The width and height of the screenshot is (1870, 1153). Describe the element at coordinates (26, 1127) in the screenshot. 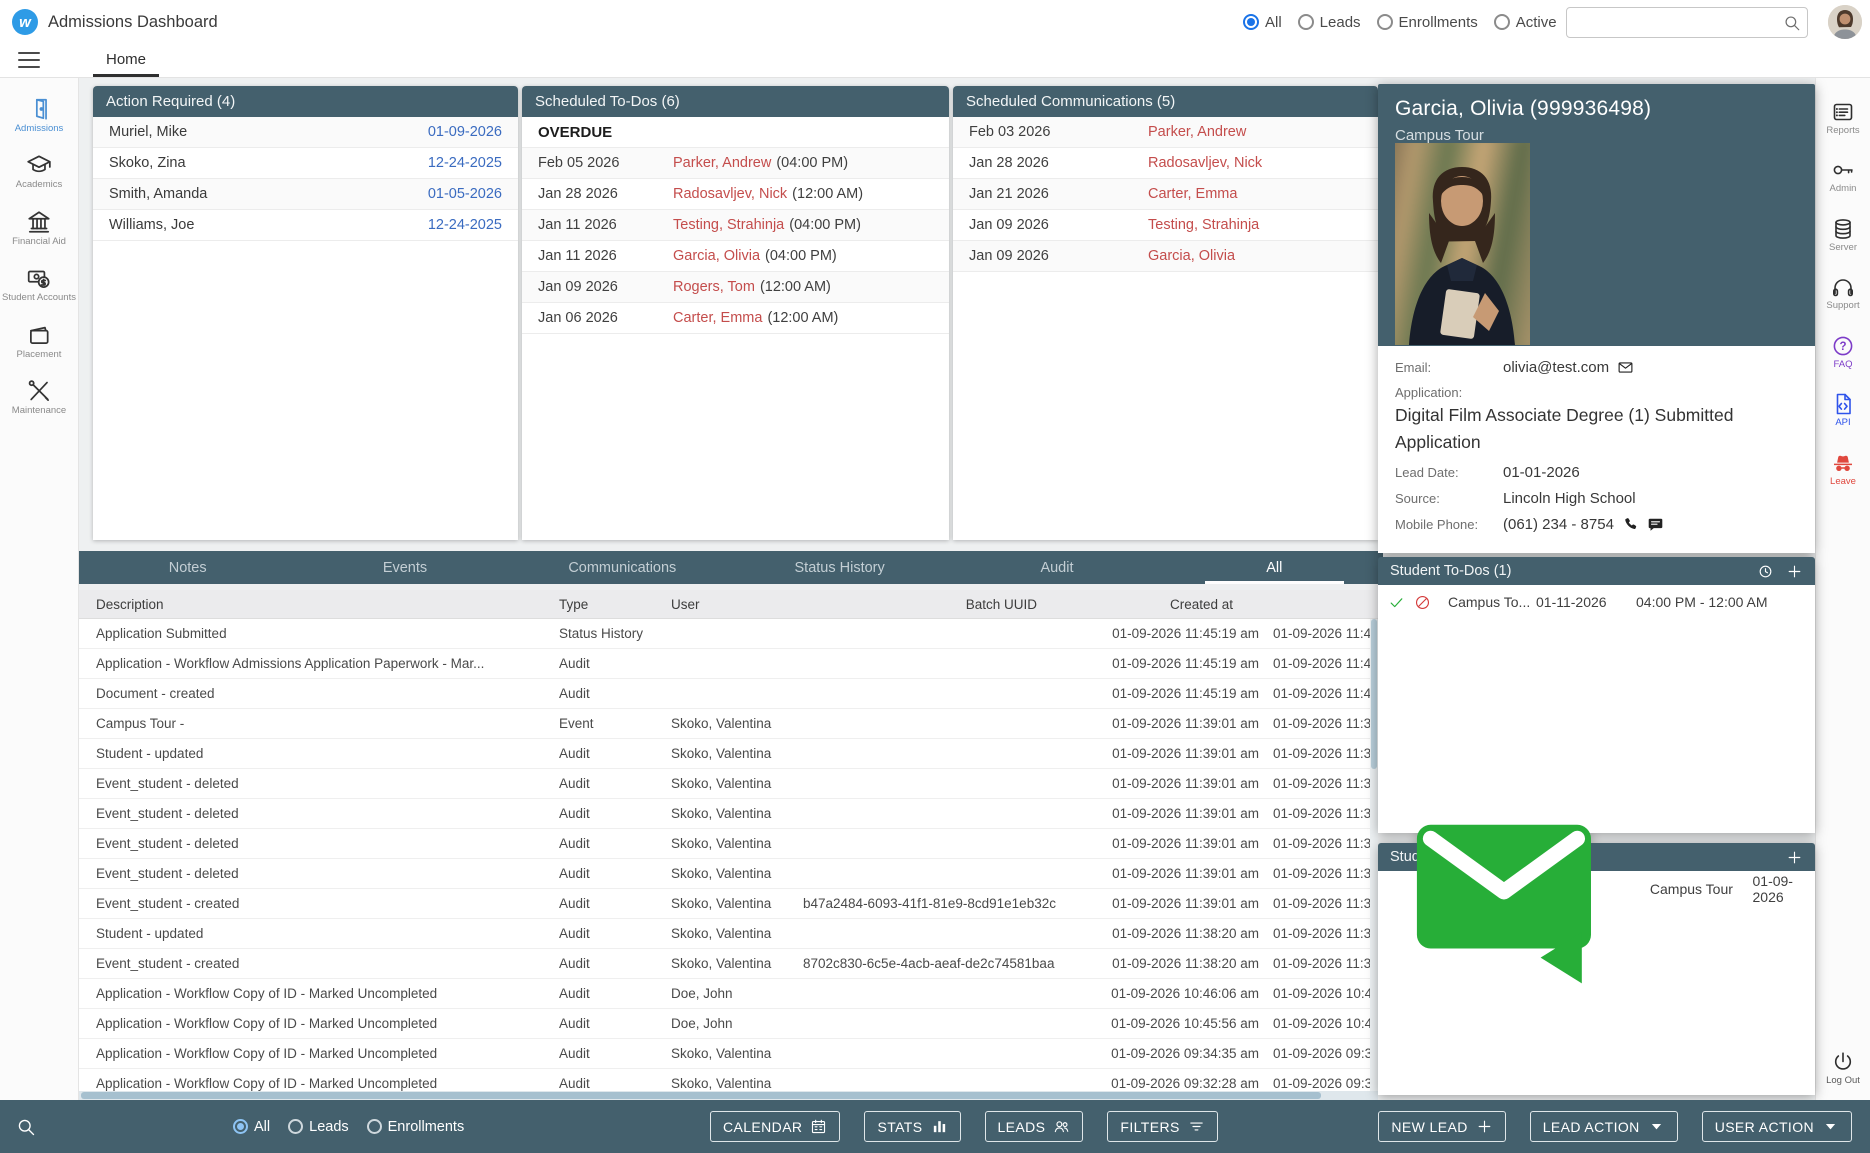

I see `bottom-search-icon` at that location.